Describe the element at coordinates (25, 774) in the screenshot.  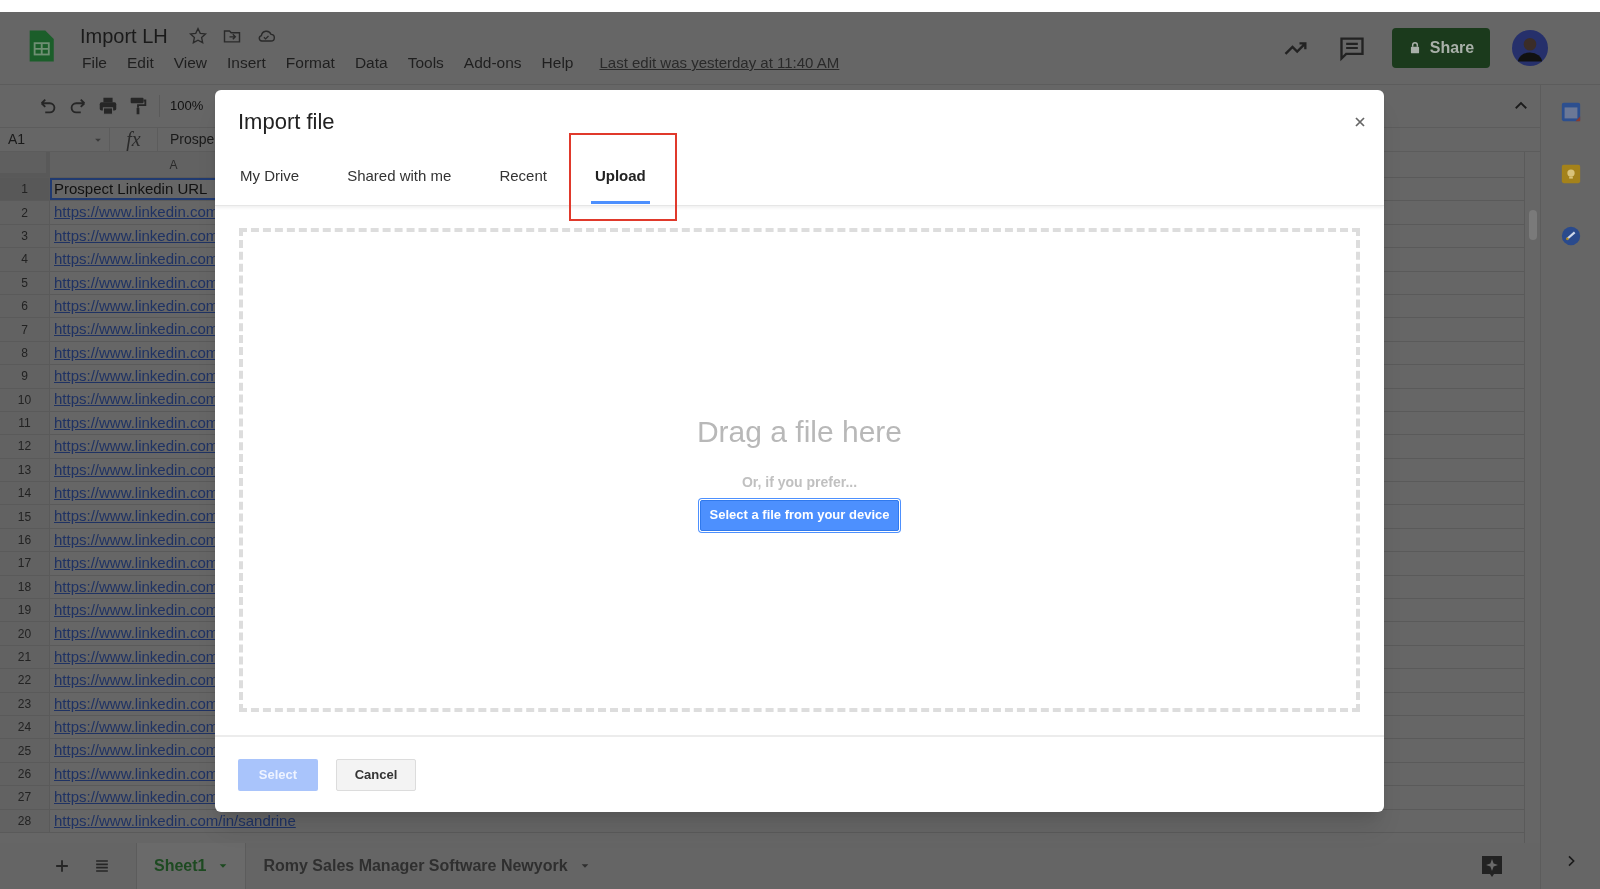
I see `row-number: 26` at that location.